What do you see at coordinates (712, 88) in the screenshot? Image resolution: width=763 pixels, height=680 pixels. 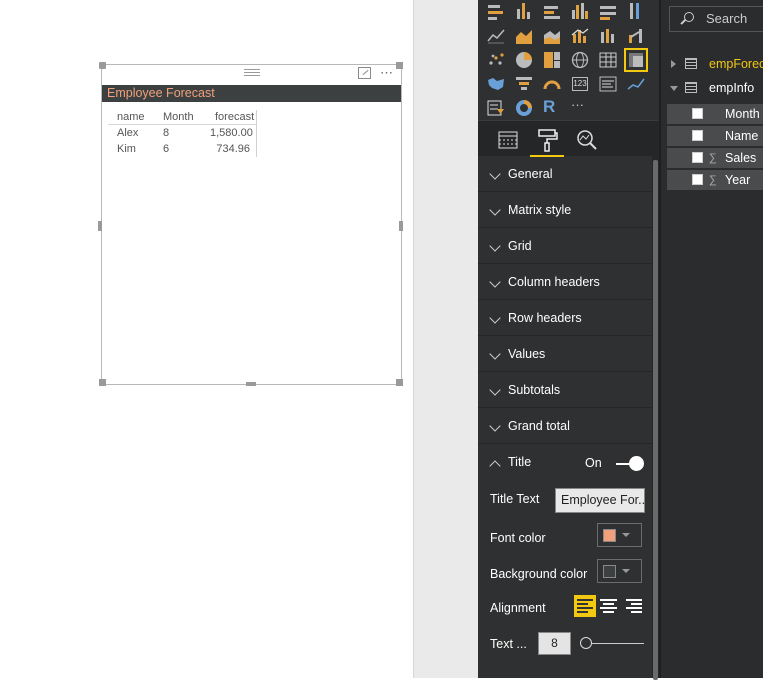 I see `table-item-empinfo: empInfo` at bounding box center [712, 88].